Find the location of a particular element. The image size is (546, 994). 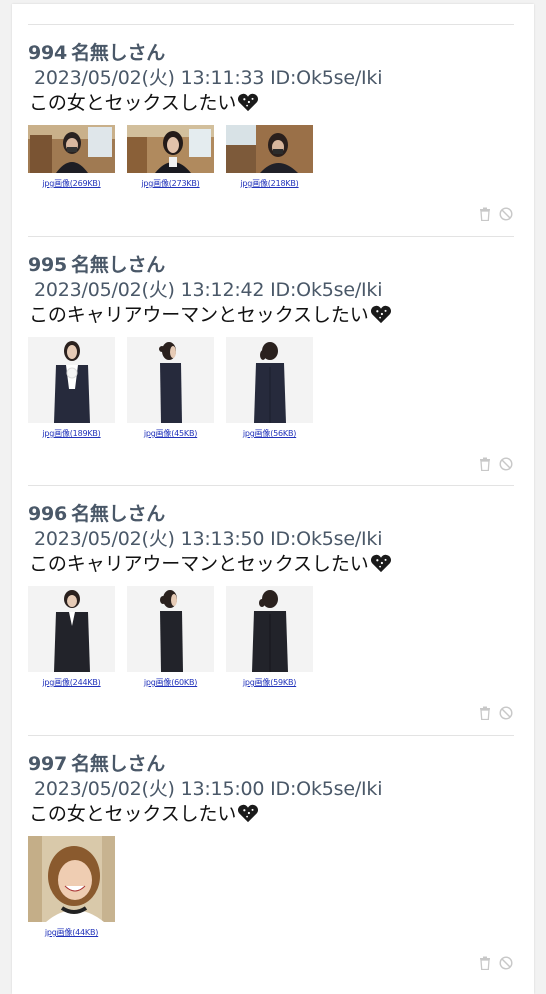

post-meta: 2023/05/02(火) 13:13:50 ID:Ok5se/Iki is located at coordinates (208, 539).